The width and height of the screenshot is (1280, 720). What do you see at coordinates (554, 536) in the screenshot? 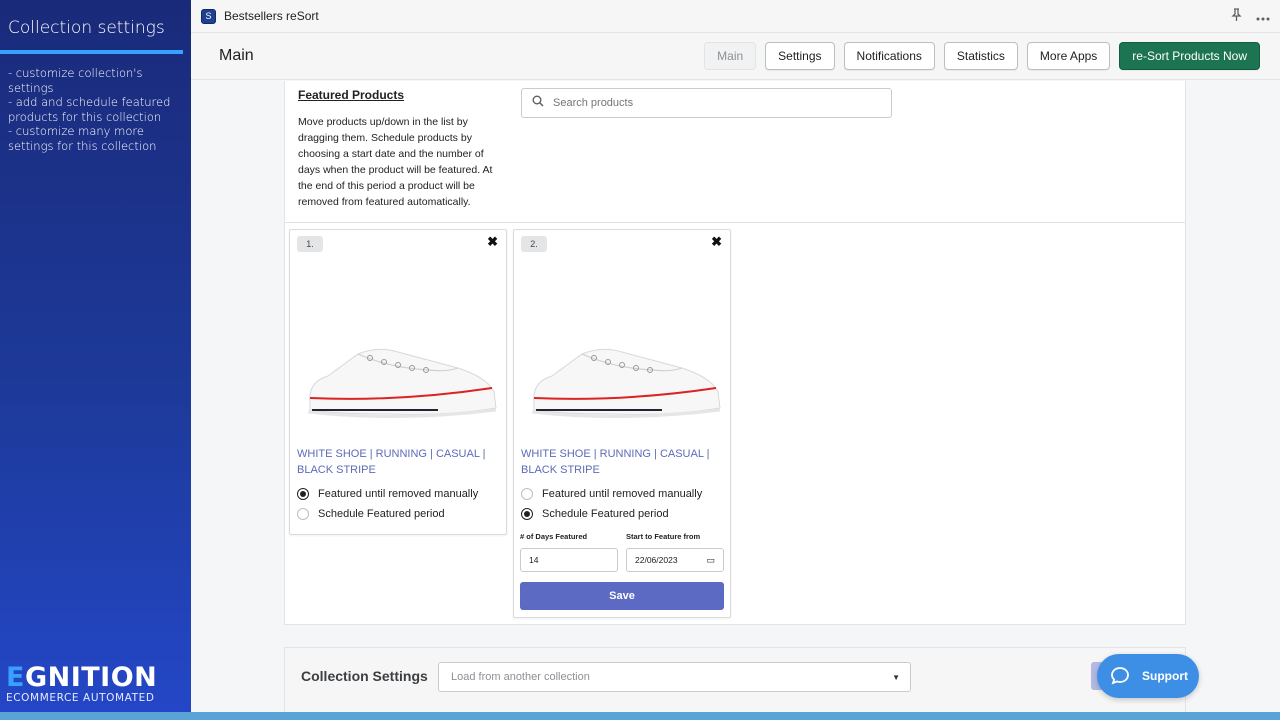
I see `days-featured-label: # of Days Featured` at bounding box center [554, 536].